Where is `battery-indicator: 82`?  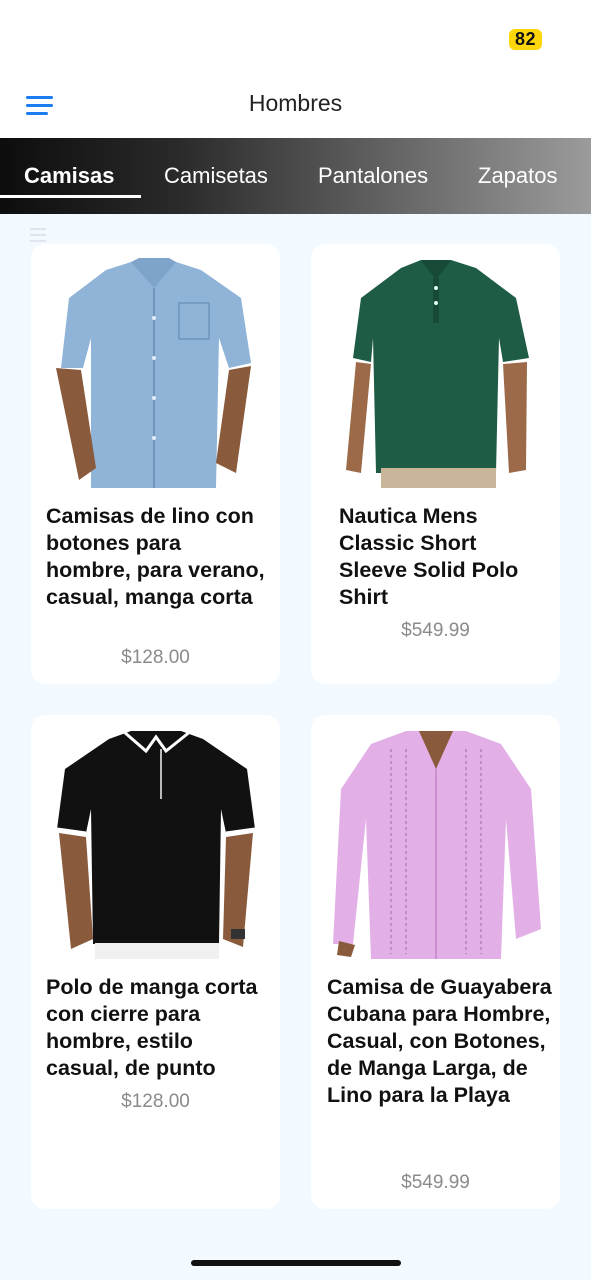 battery-indicator: 82 is located at coordinates (525, 39).